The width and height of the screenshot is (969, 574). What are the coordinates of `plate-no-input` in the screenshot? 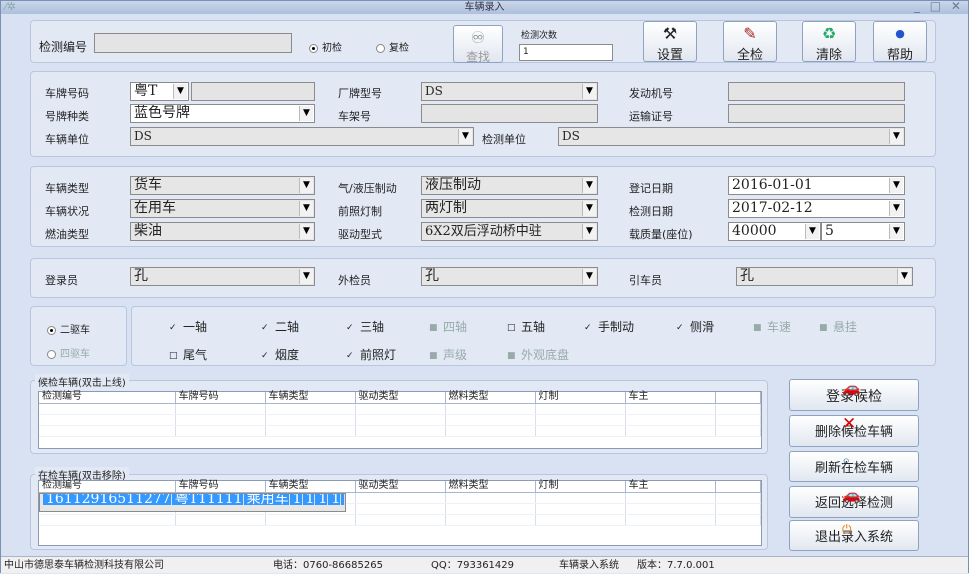 It's located at (253, 91).